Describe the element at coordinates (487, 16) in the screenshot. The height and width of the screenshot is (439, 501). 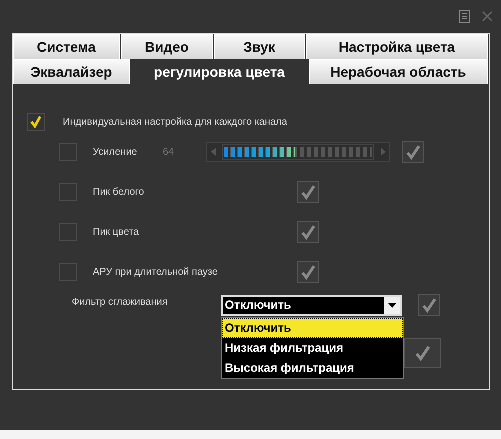
I see `close-icon` at that location.